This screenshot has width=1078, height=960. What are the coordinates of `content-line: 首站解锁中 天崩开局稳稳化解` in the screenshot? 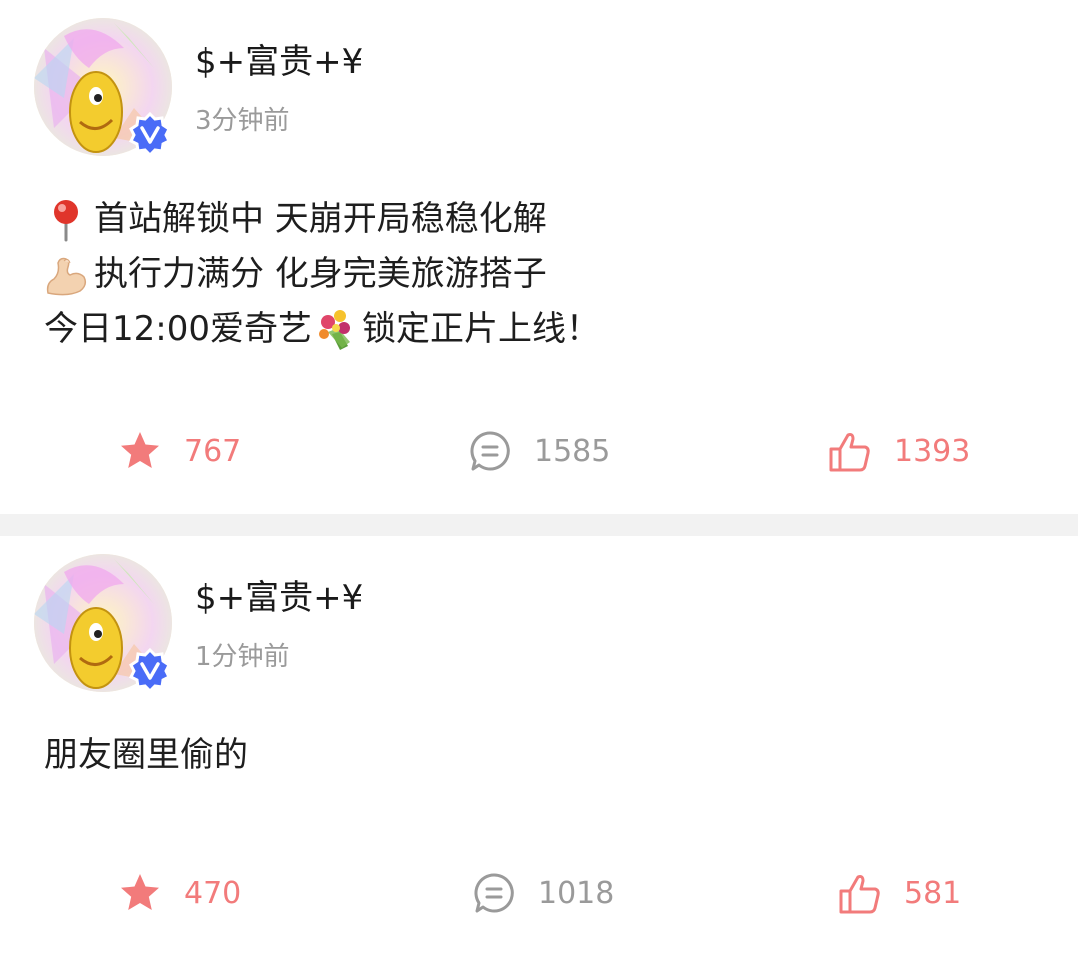 It's located at (322, 219).